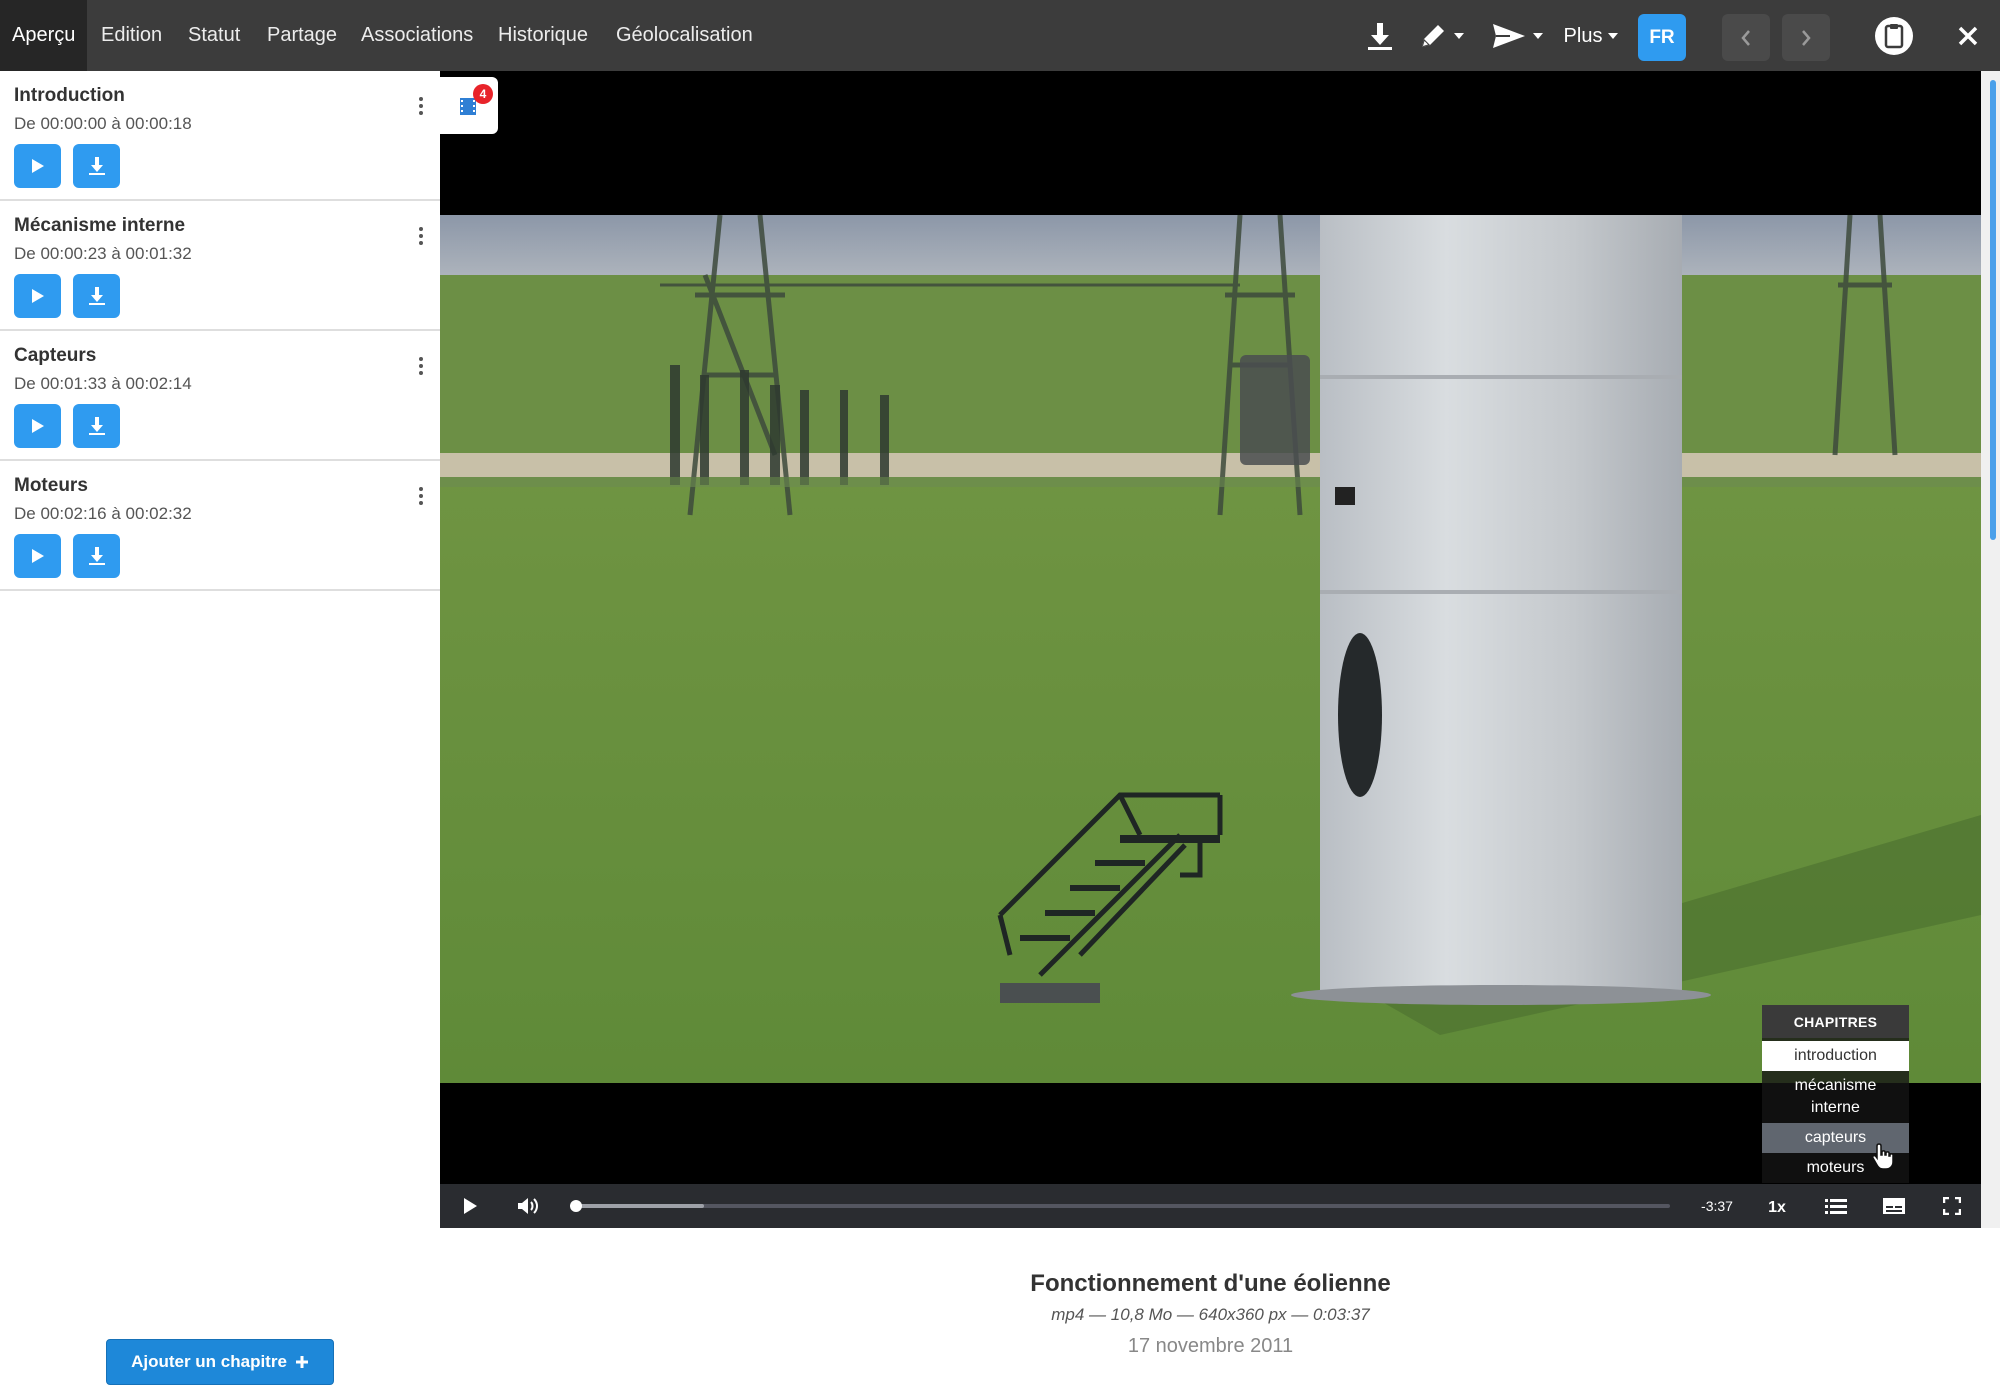  I want to click on chapter-range: De 00:00:00 à 00:00:18, so click(103, 123).